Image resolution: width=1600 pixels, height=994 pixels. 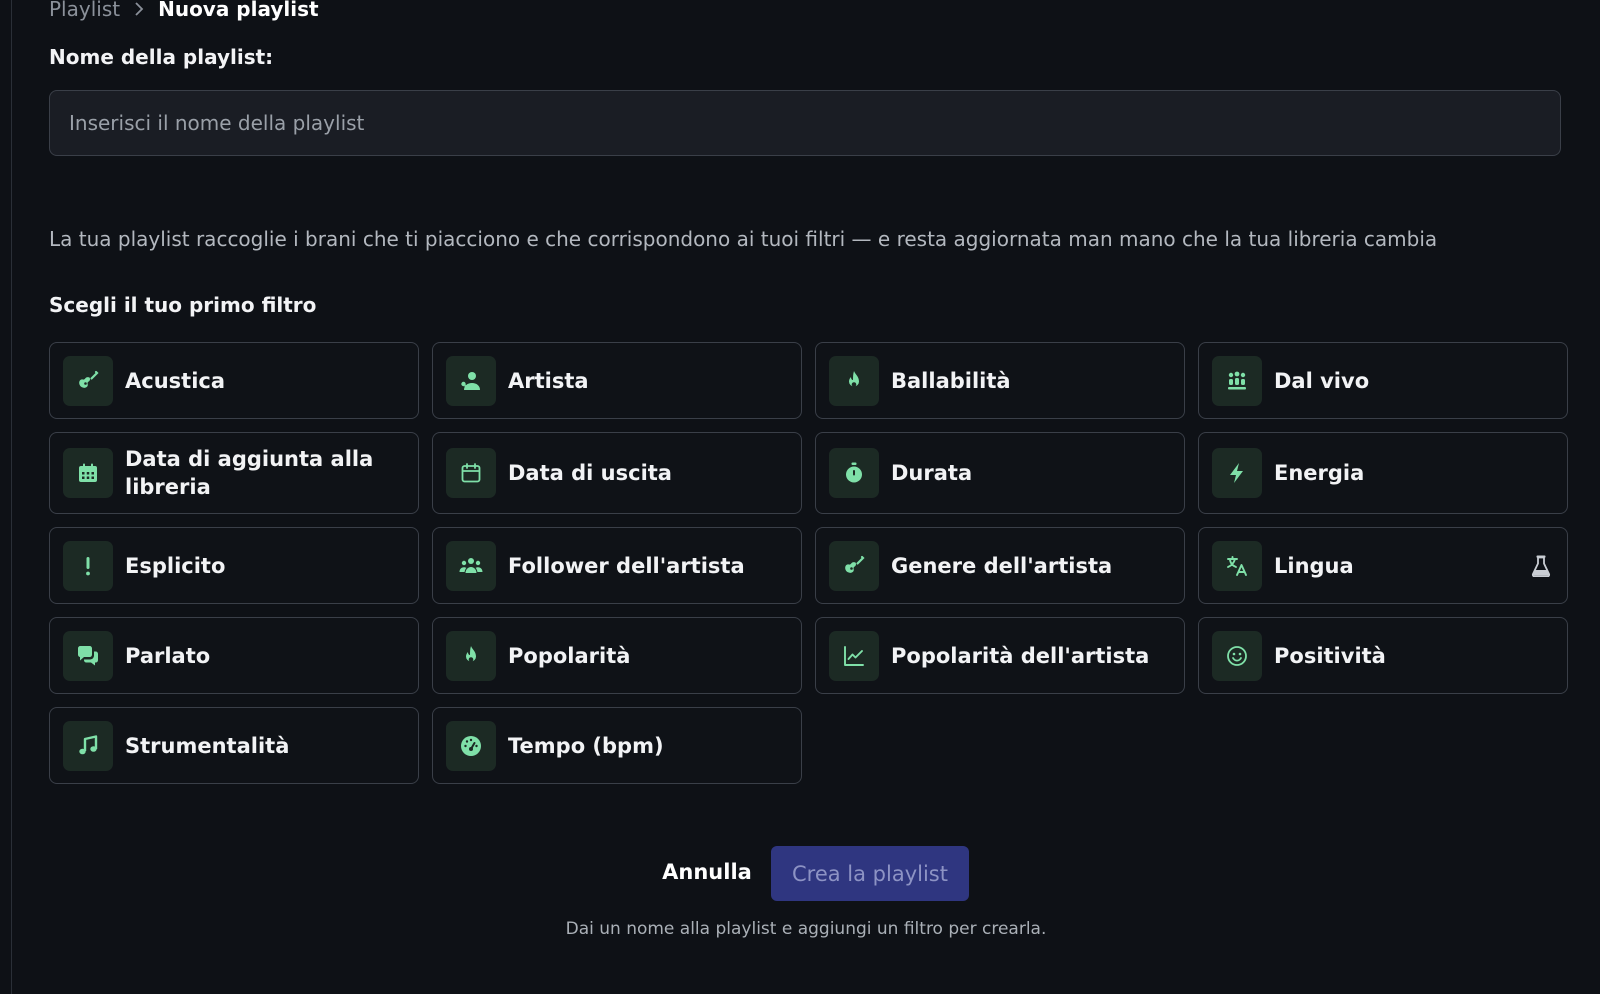 What do you see at coordinates (932, 473) in the screenshot?
I see `filter-option-label: Durata` at bounding box center [932, 473].